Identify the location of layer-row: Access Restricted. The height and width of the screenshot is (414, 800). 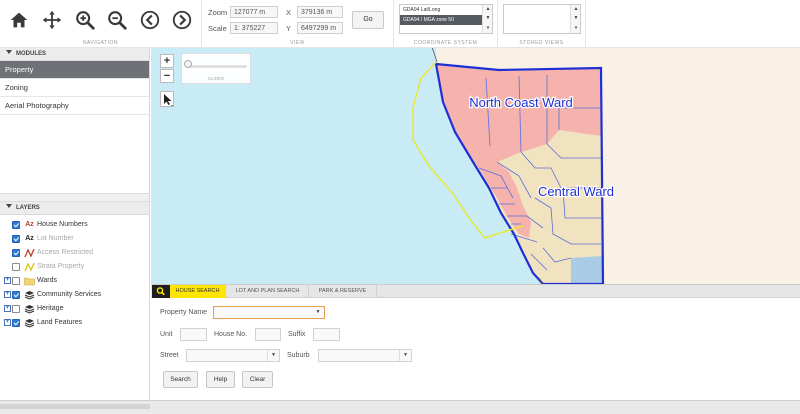
(74, 253).